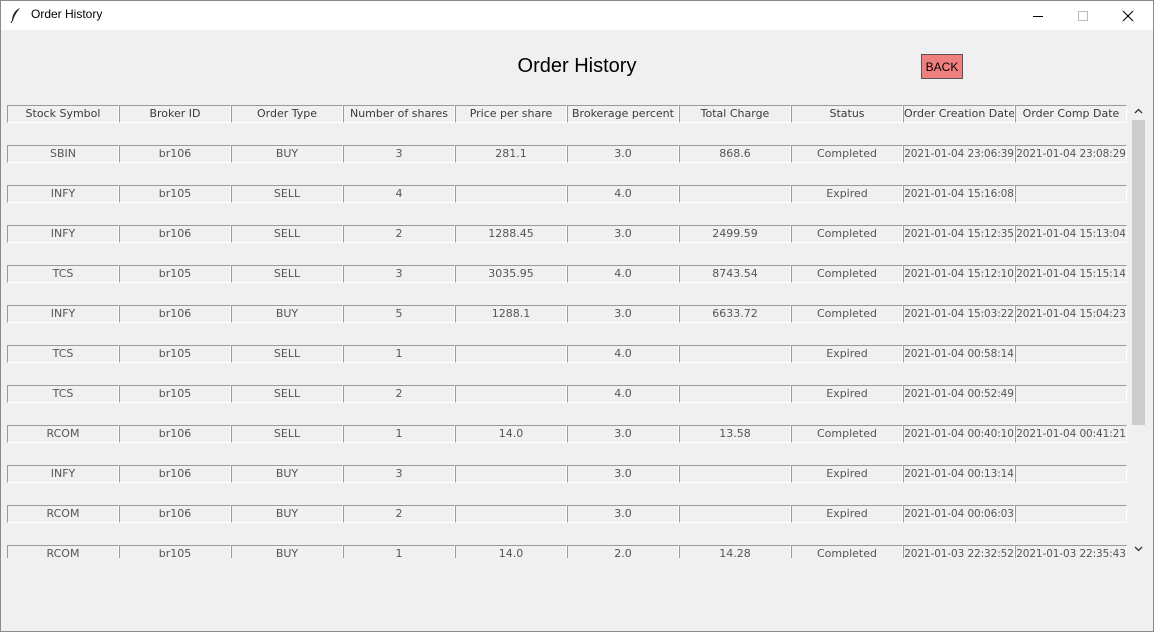  What do you see at coordinates (735, 274) in the screenshot?
I see `table-cell: 8743.54` at bounding box center [735, 274].